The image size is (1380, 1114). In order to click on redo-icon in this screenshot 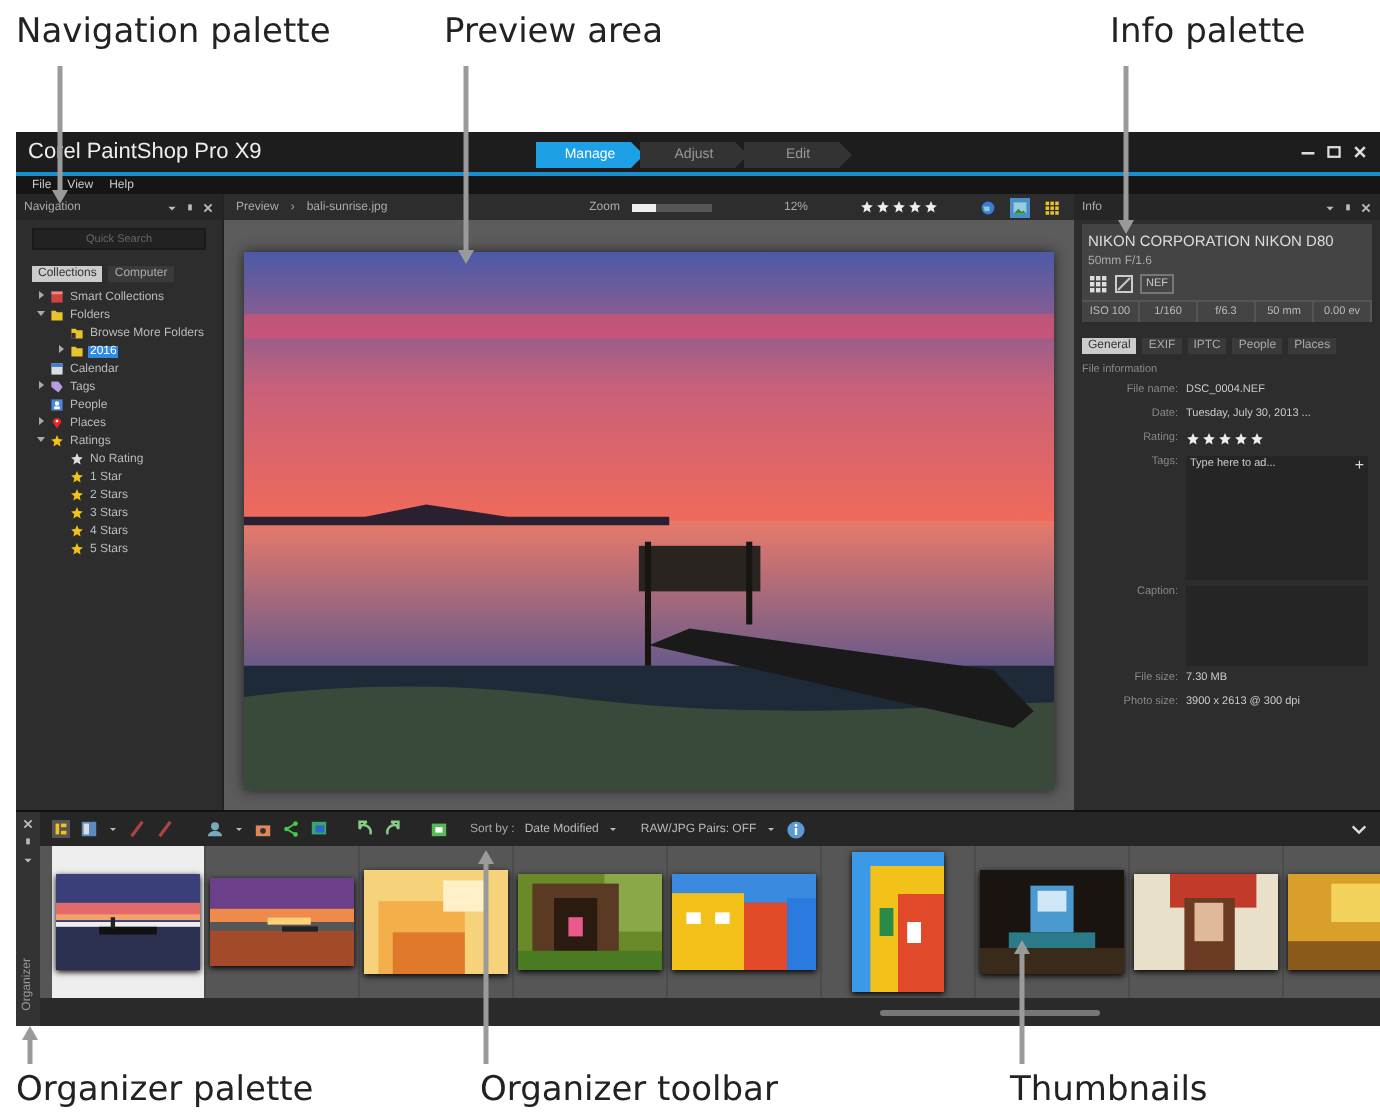, I will do `click(393, 829)`.